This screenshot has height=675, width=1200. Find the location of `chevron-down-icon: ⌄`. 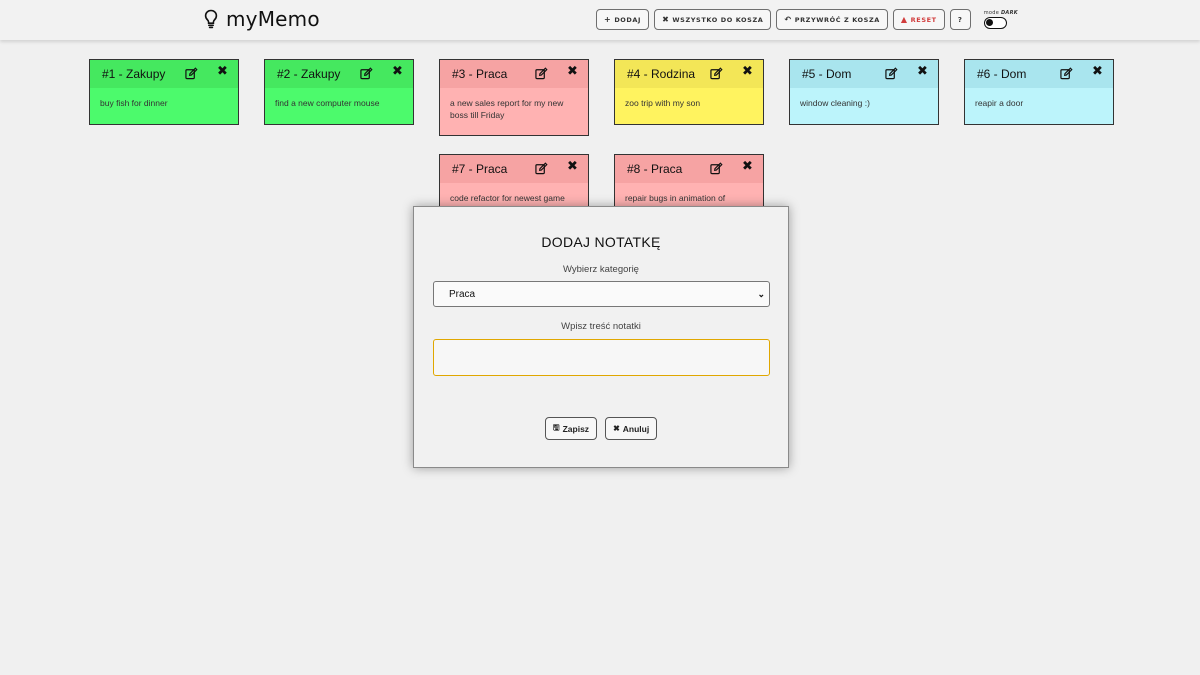

chevron-down-icon: ⌄ is located at coordinates (761, 294).